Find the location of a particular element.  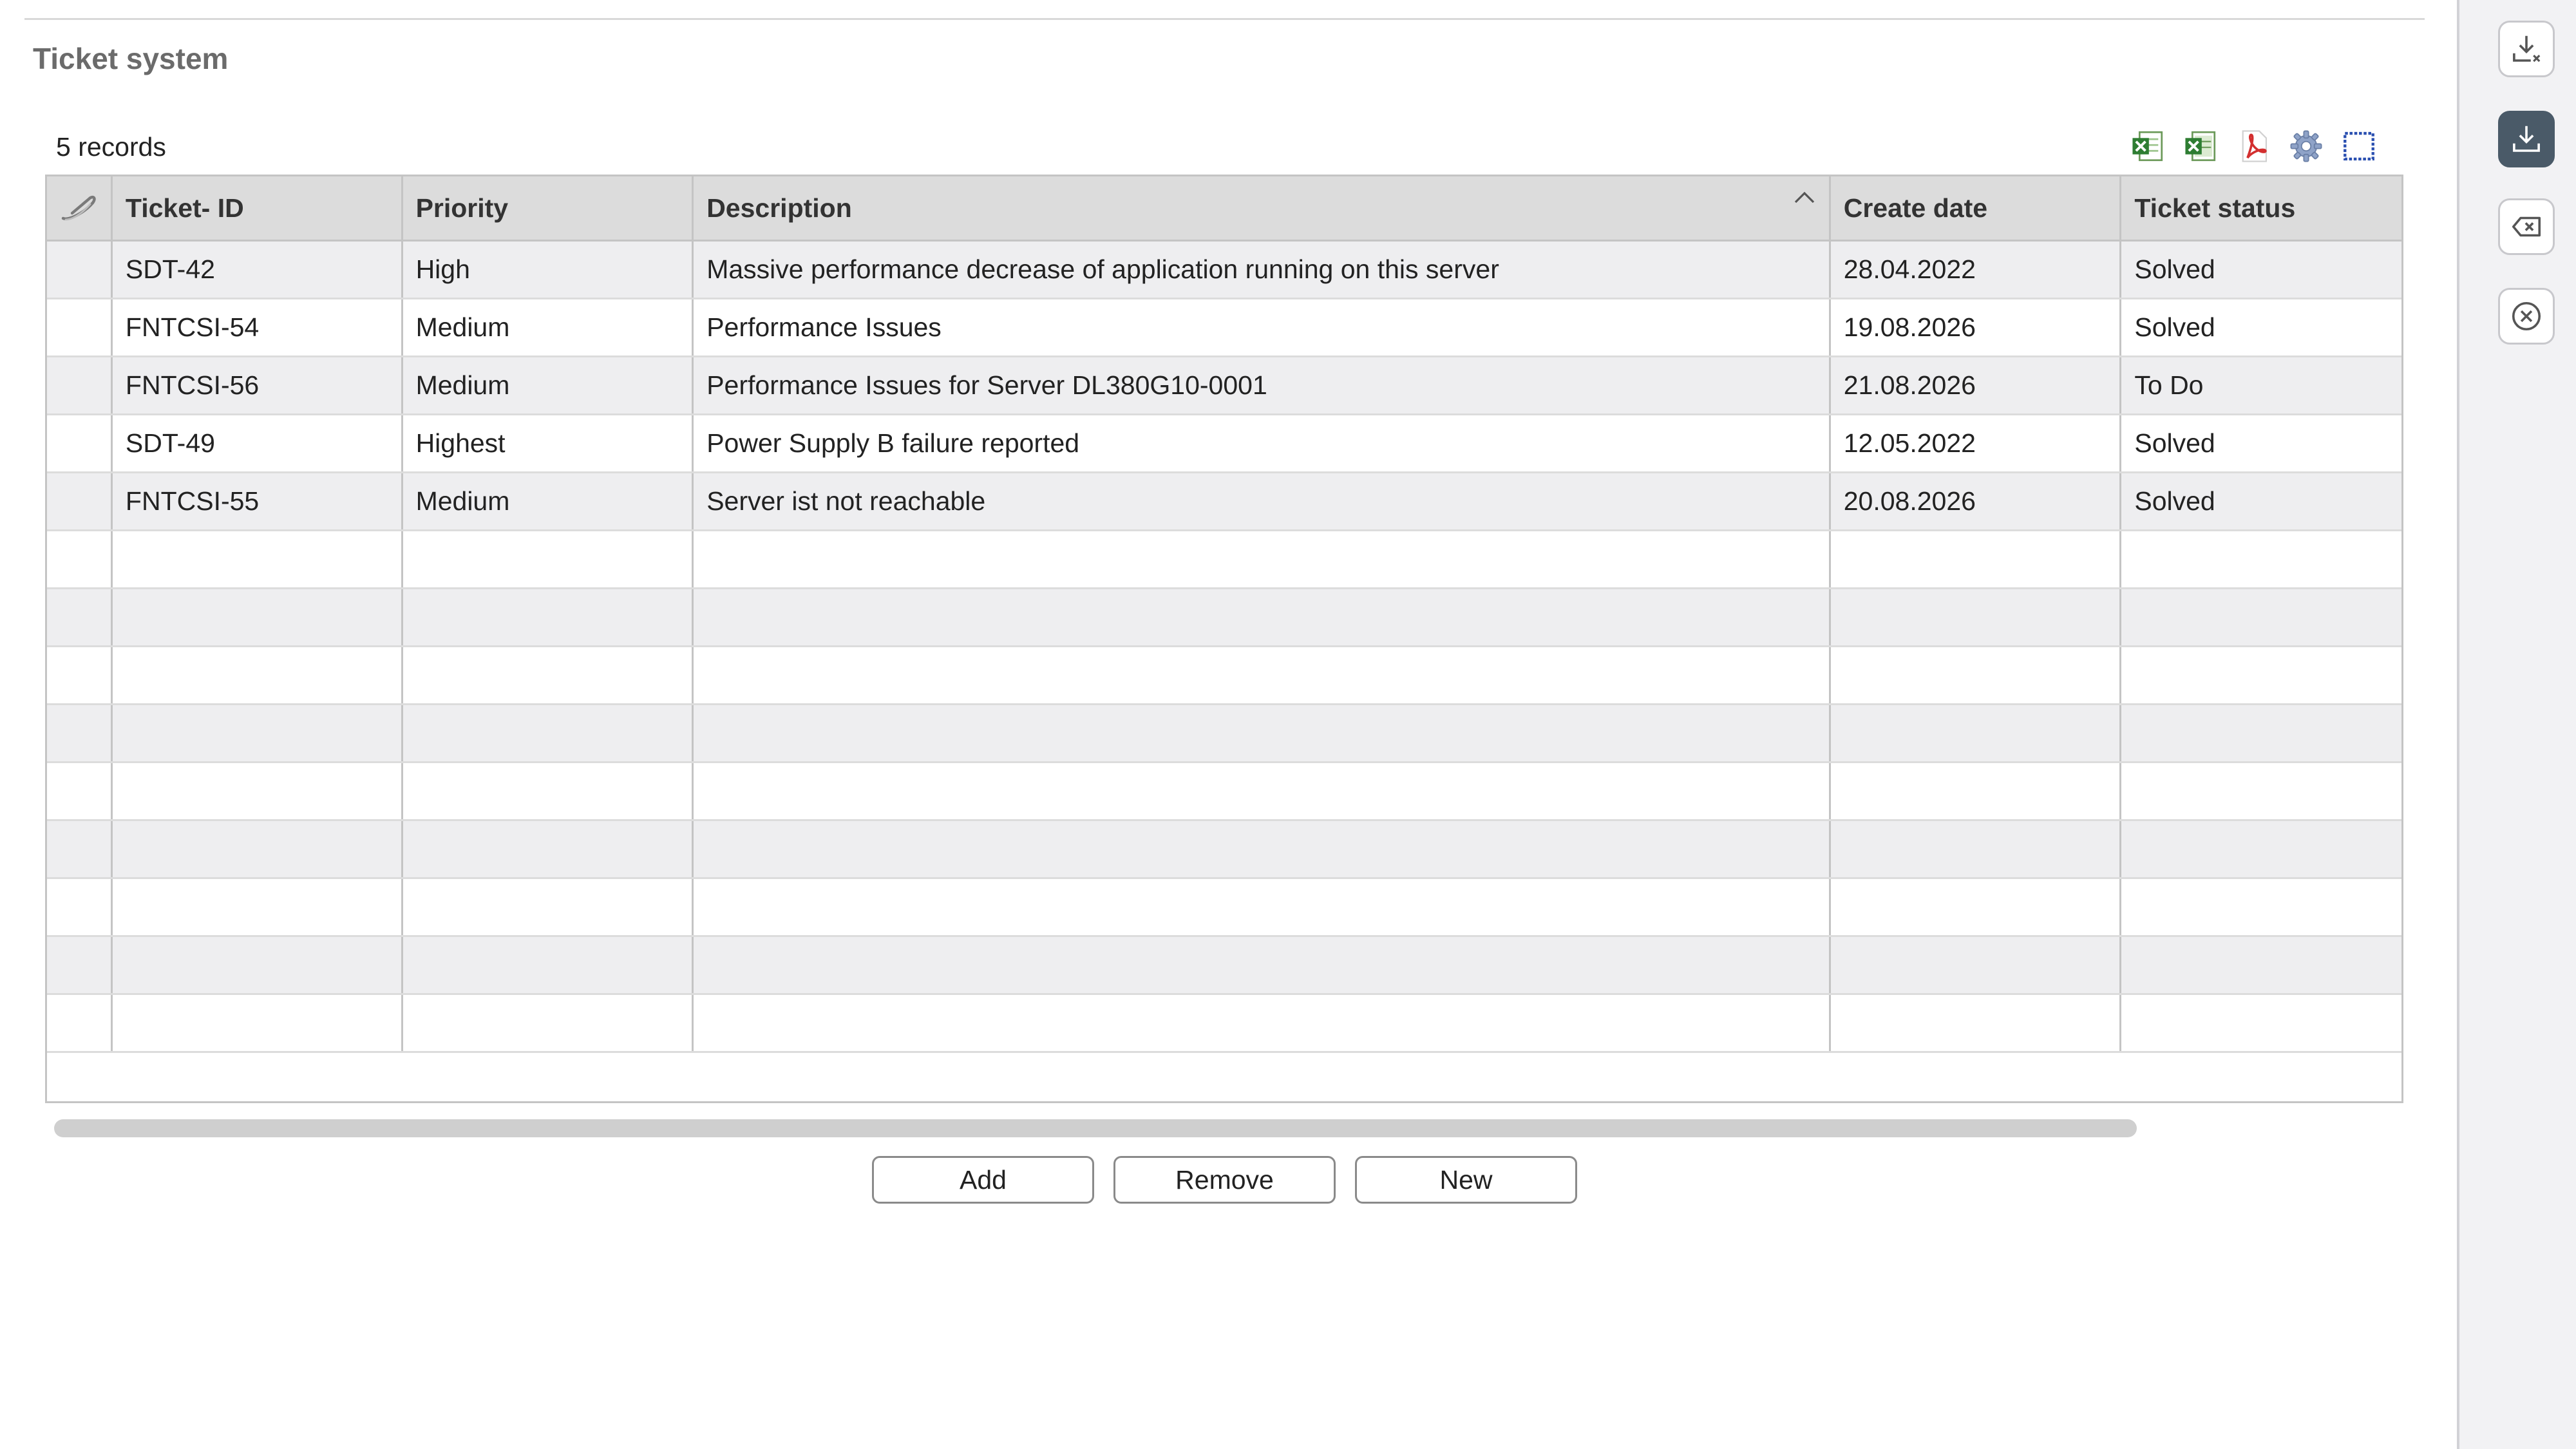

ticket-status-cell: To Do is located at coordinates (2261, 385).